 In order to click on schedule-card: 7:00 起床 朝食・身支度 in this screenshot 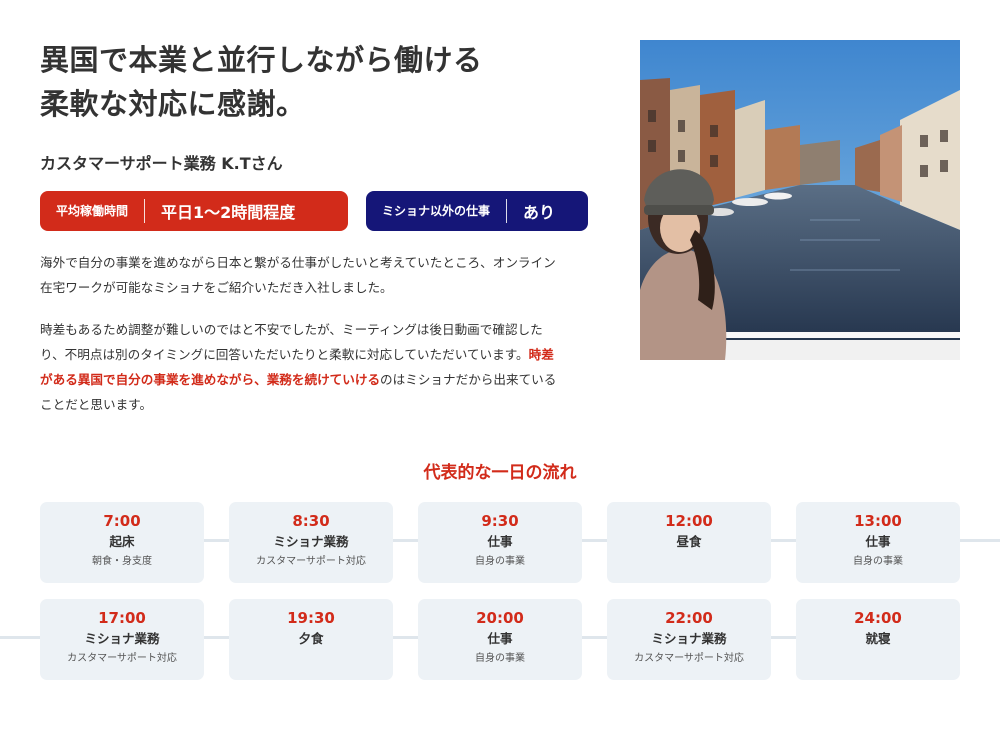, I will do `click(122, 542)`.